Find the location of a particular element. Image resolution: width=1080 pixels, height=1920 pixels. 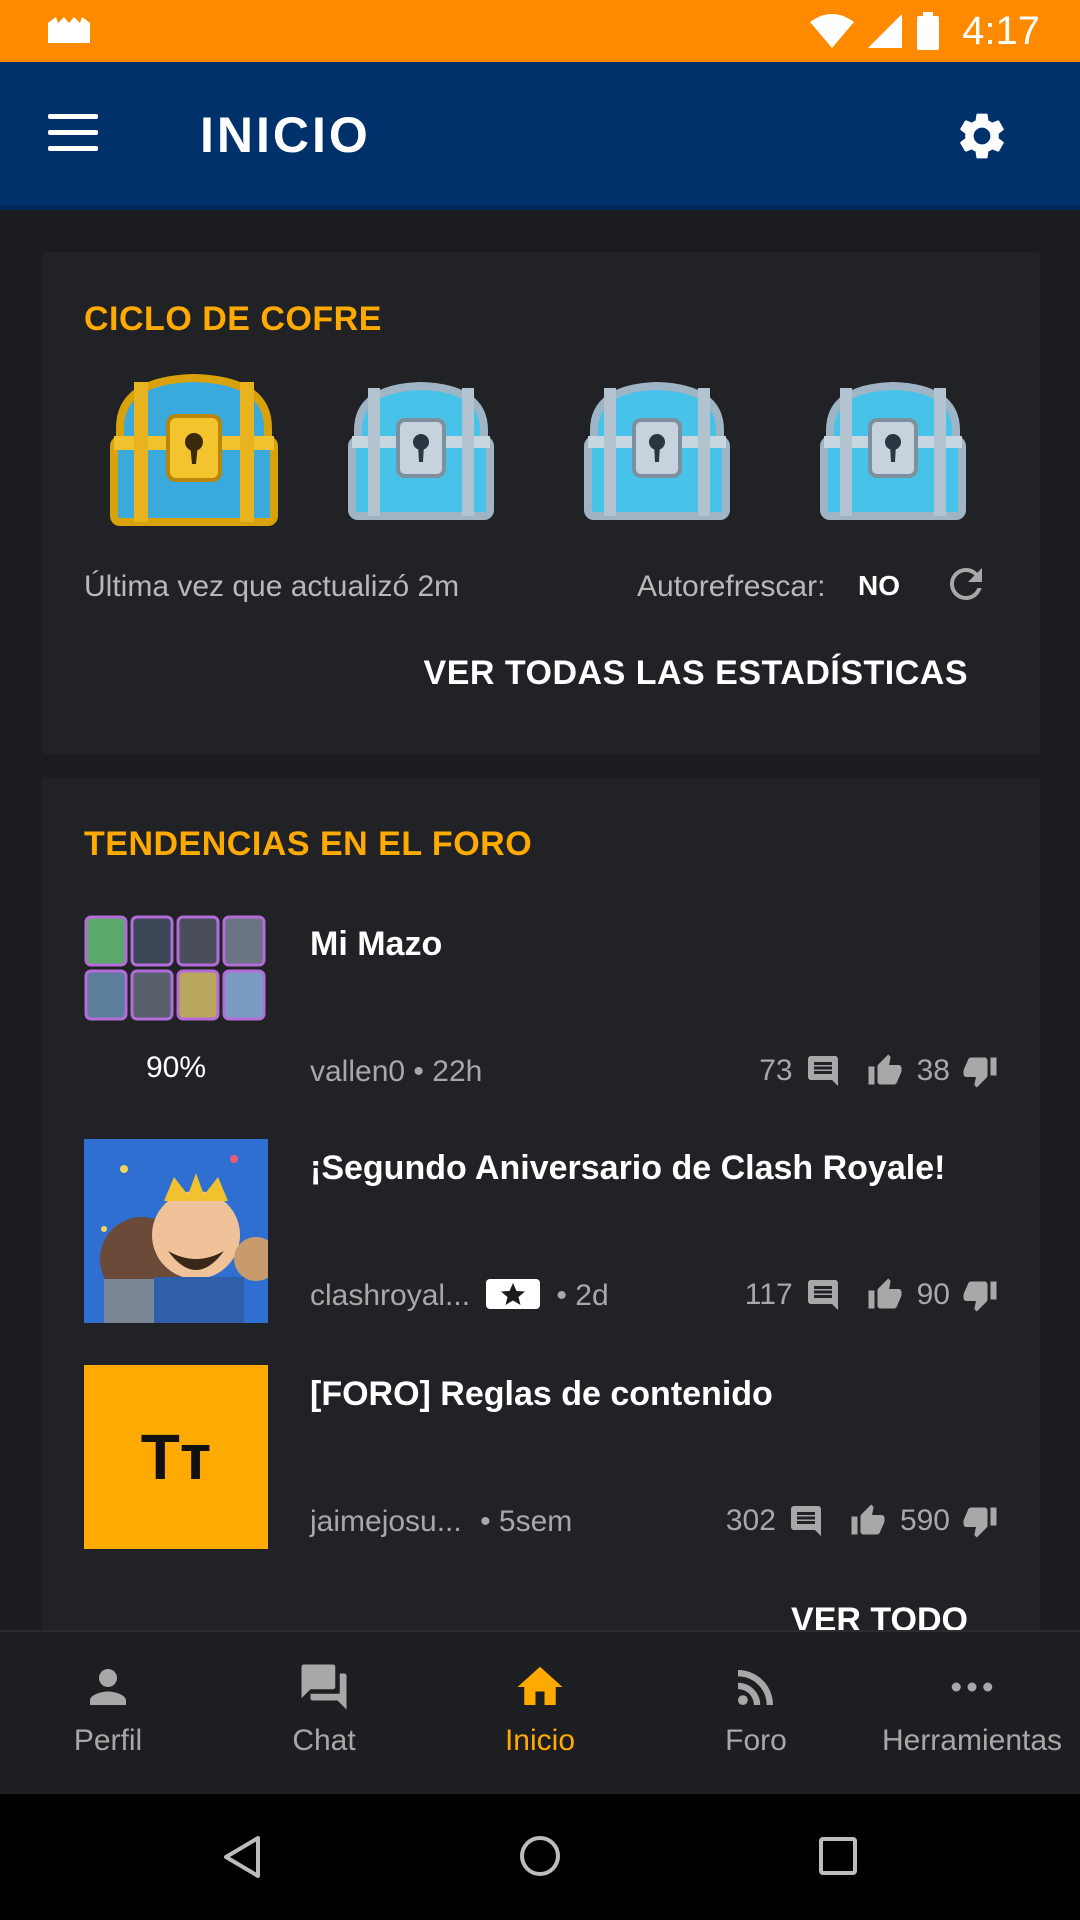

autorefresh-toggle: NO is located at coordinates (879, 586).